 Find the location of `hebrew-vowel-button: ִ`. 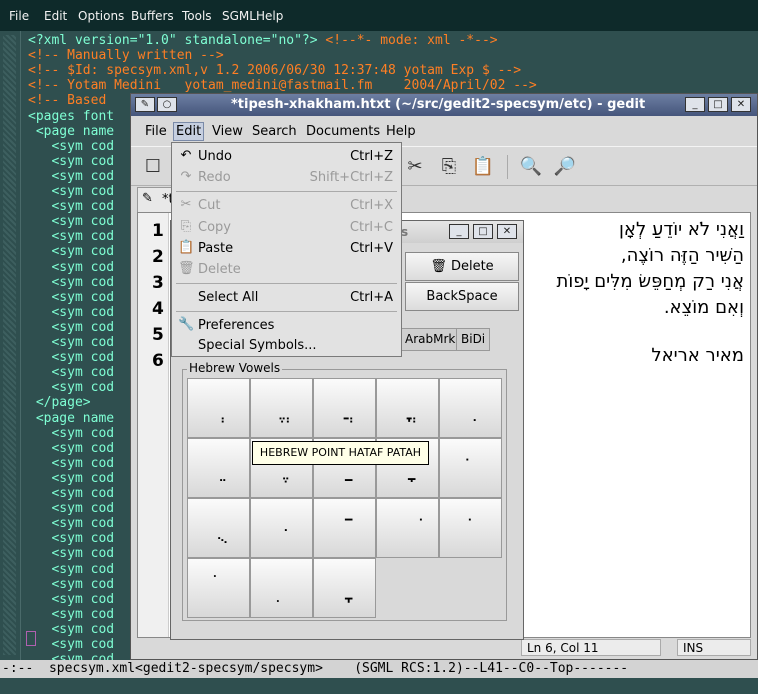

hebrew-vowel-button: ִ is located at coordinates (470, 408).